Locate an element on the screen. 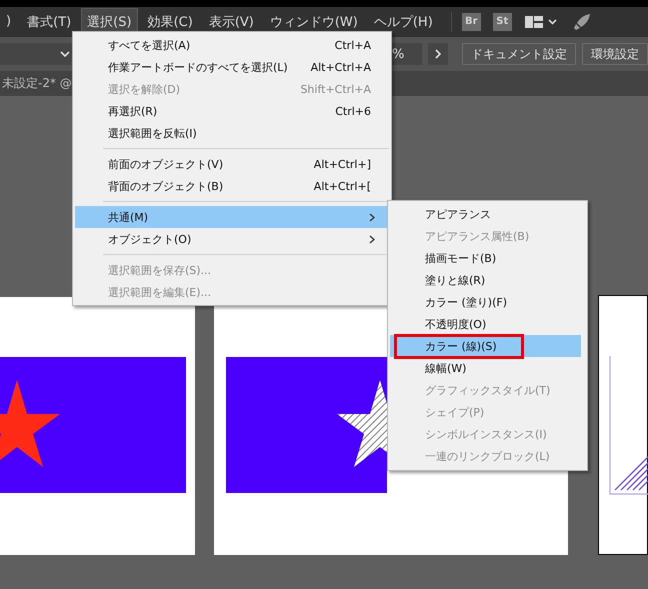  menu-item: 共通(M) is located at coordinates (232, 217).